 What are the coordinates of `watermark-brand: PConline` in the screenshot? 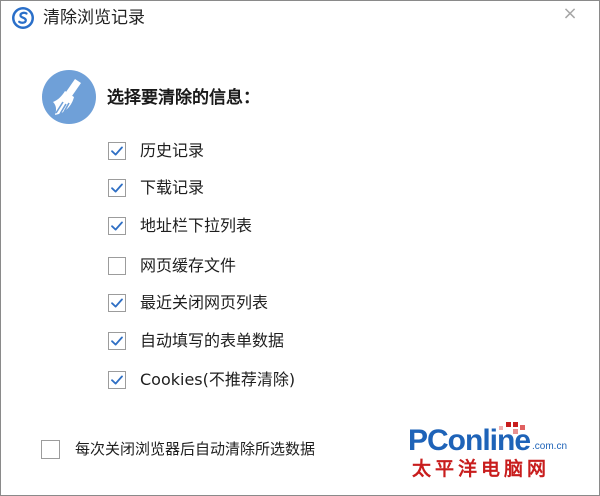 It's located at (469, 440).